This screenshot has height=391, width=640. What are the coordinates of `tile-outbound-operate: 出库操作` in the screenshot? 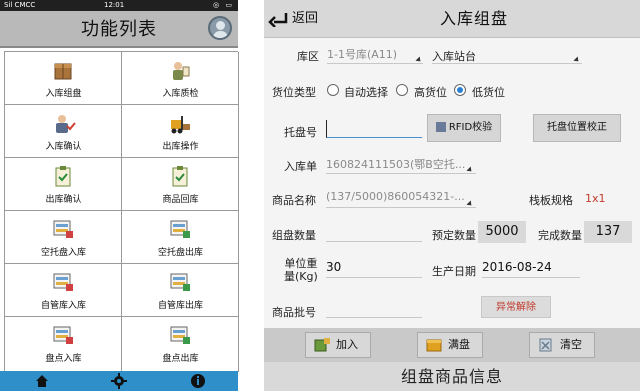 It's located at (180, 131).